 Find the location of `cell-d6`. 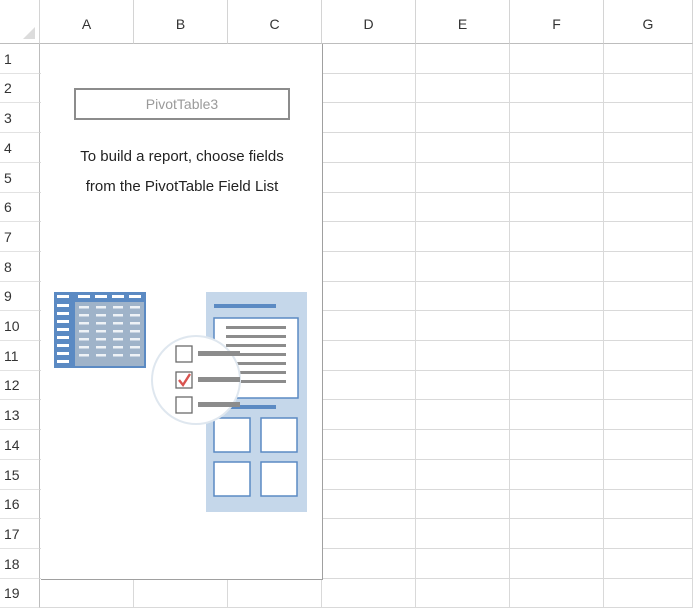

cell-d6 is located at coordinates (369, 207).